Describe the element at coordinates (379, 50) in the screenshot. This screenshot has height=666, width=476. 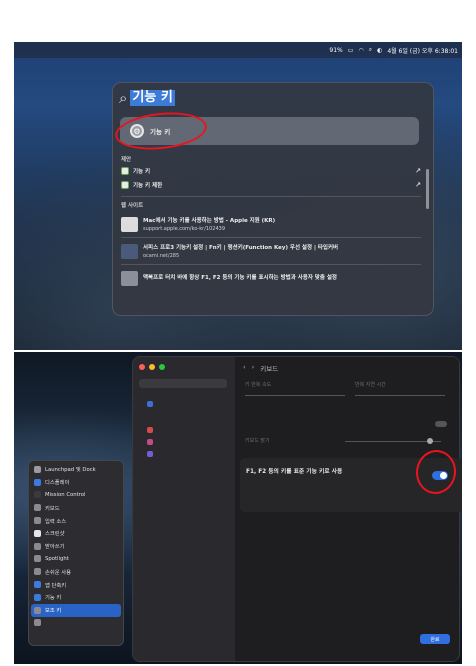
I see `control-center-icon: ◐` at that location.